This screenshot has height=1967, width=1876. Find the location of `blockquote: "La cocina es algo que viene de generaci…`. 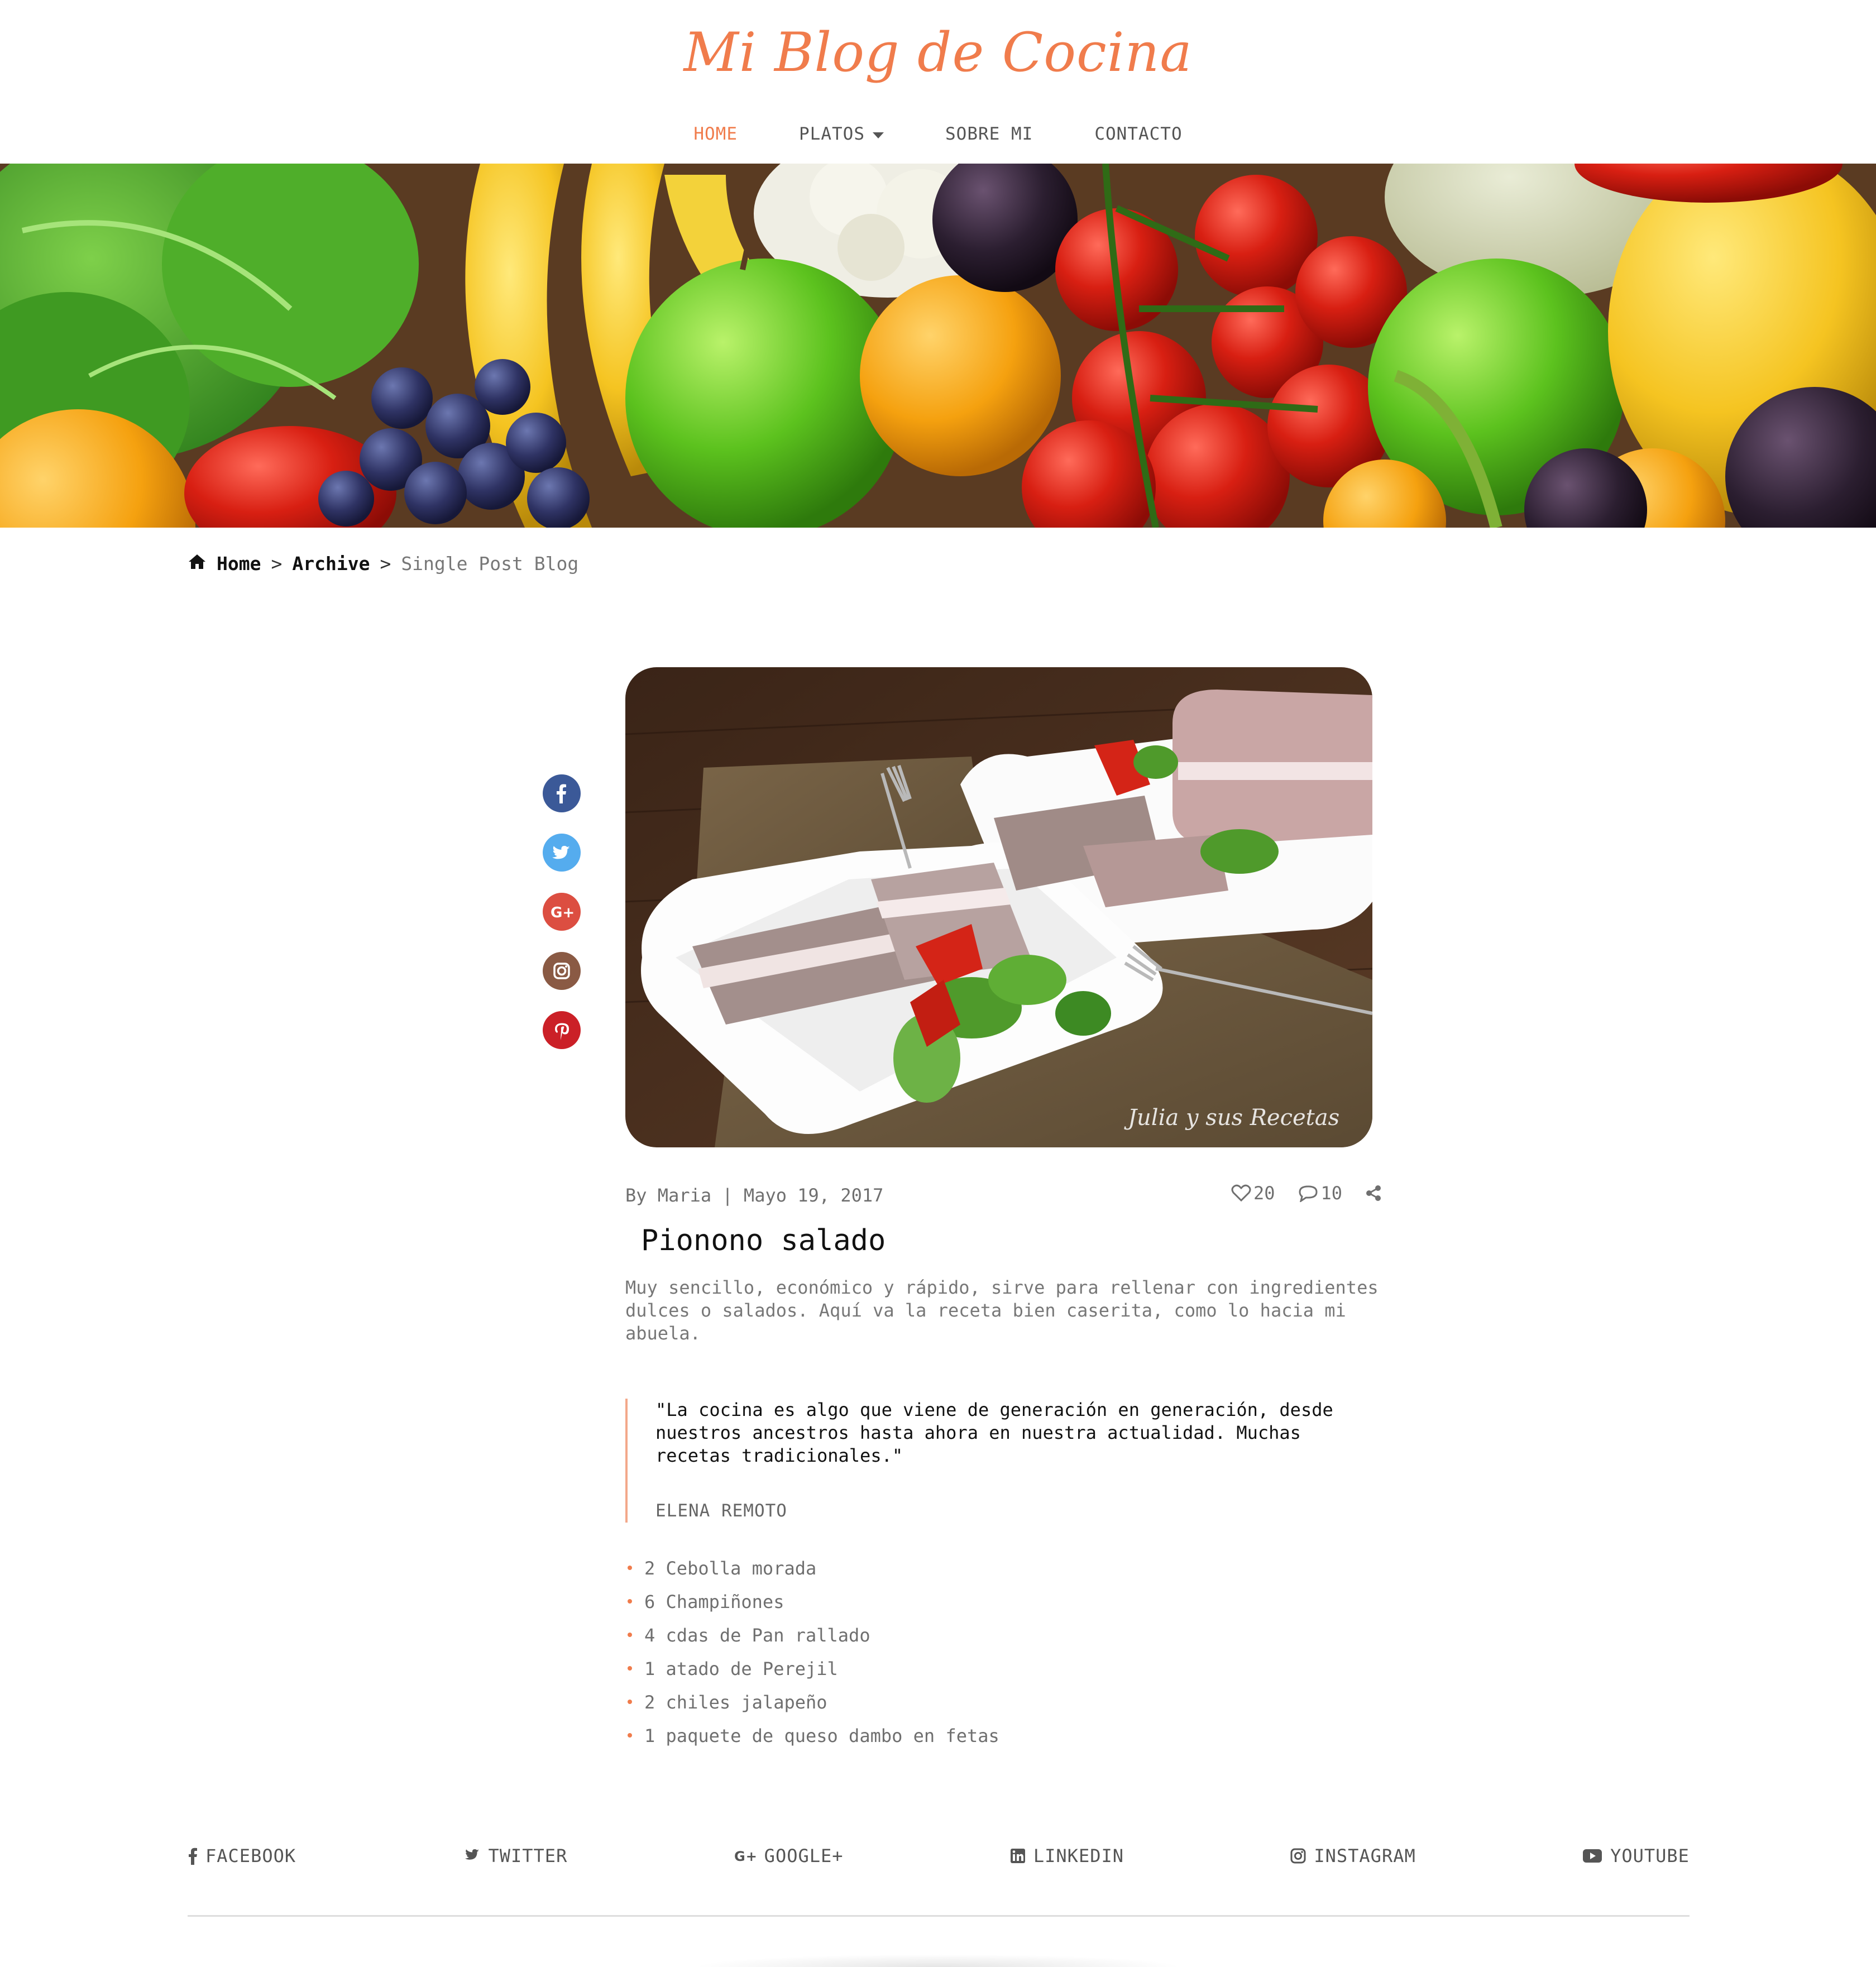

blockquote: "La cocina es algo que viene de generaci… is located at coordinates (1001, 1461).